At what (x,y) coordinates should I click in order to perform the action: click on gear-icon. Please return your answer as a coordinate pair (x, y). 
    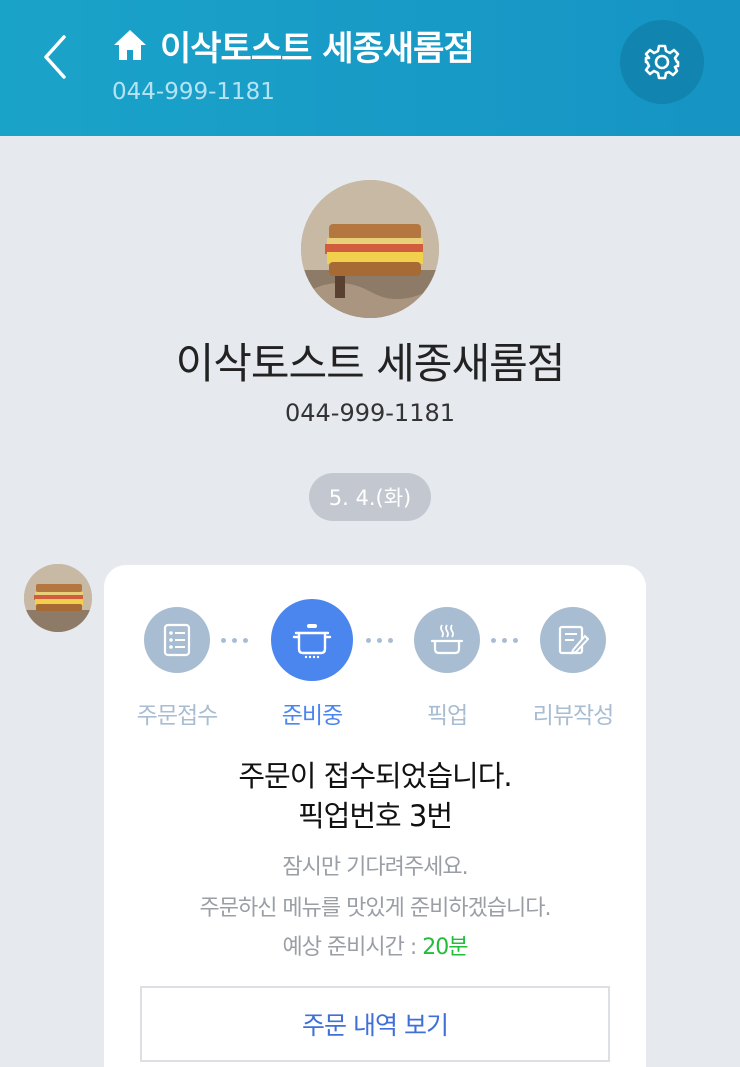
    Looking at the image, I should click on (662, 62).